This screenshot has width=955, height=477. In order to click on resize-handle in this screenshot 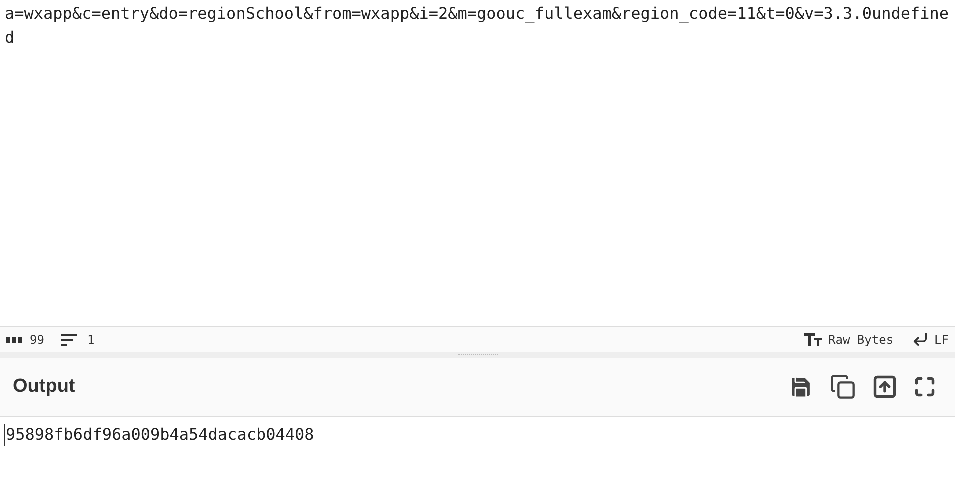, I will do `click(478, 355)`.